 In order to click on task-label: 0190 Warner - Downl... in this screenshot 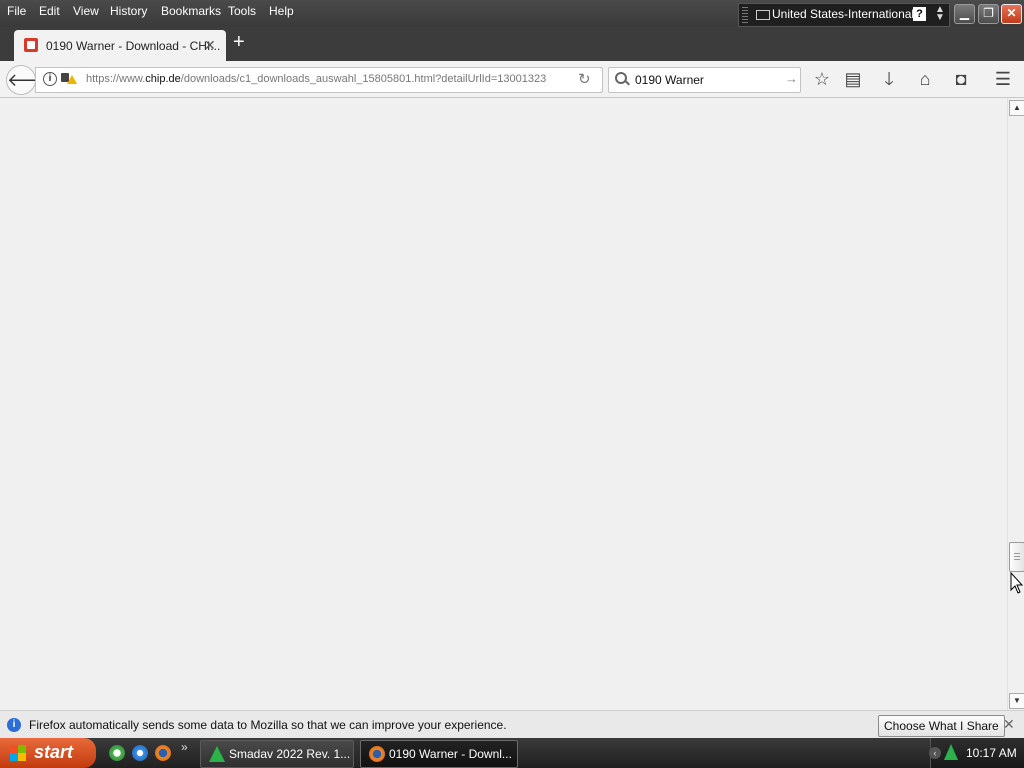, I will do `click(450, 754)`.